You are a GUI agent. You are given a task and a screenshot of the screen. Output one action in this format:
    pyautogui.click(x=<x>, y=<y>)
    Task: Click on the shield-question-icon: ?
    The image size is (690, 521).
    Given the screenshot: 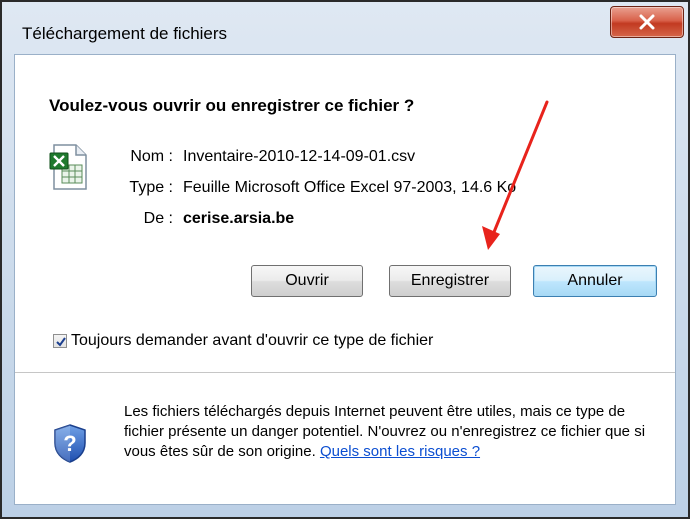 What is the action you would take?
    pyautogui.click(x=70, y=443)
    